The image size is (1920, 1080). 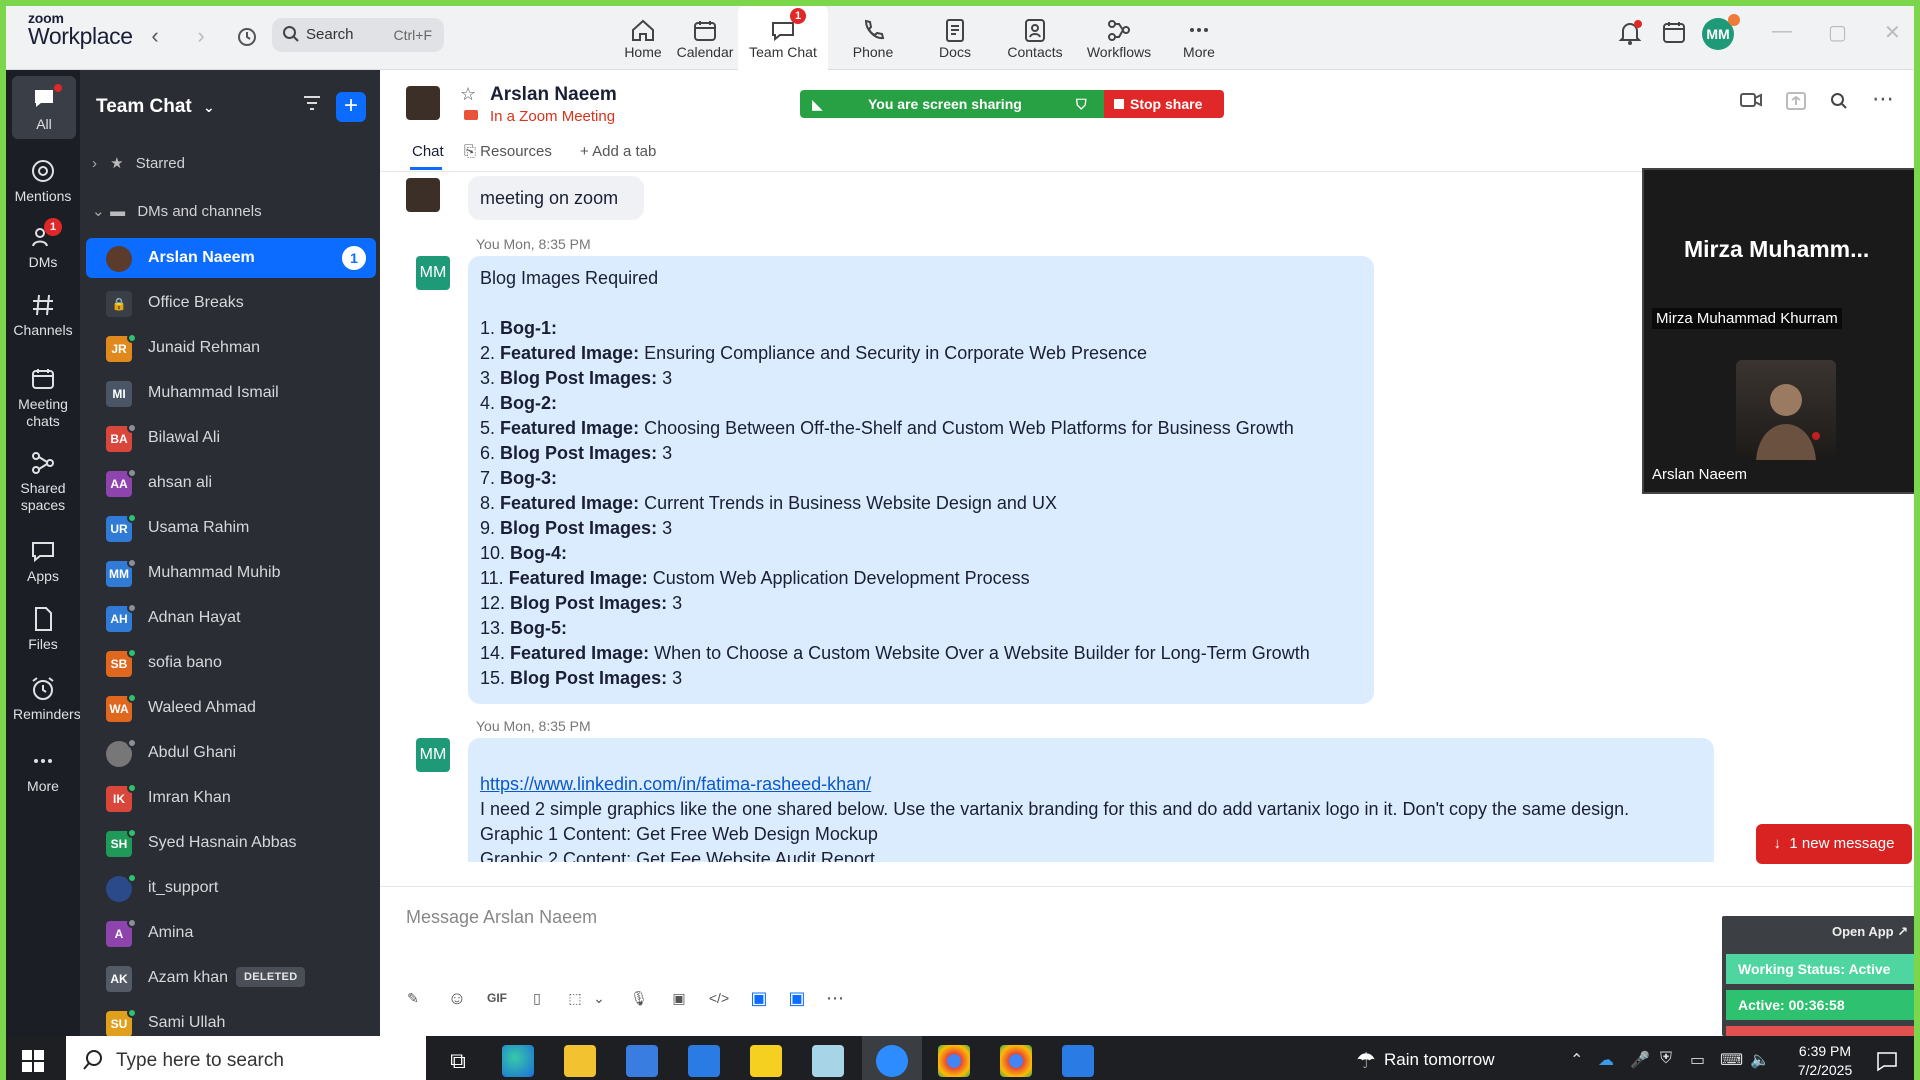 I want to click on windows-start-icon, so click(x=33, y=1061).